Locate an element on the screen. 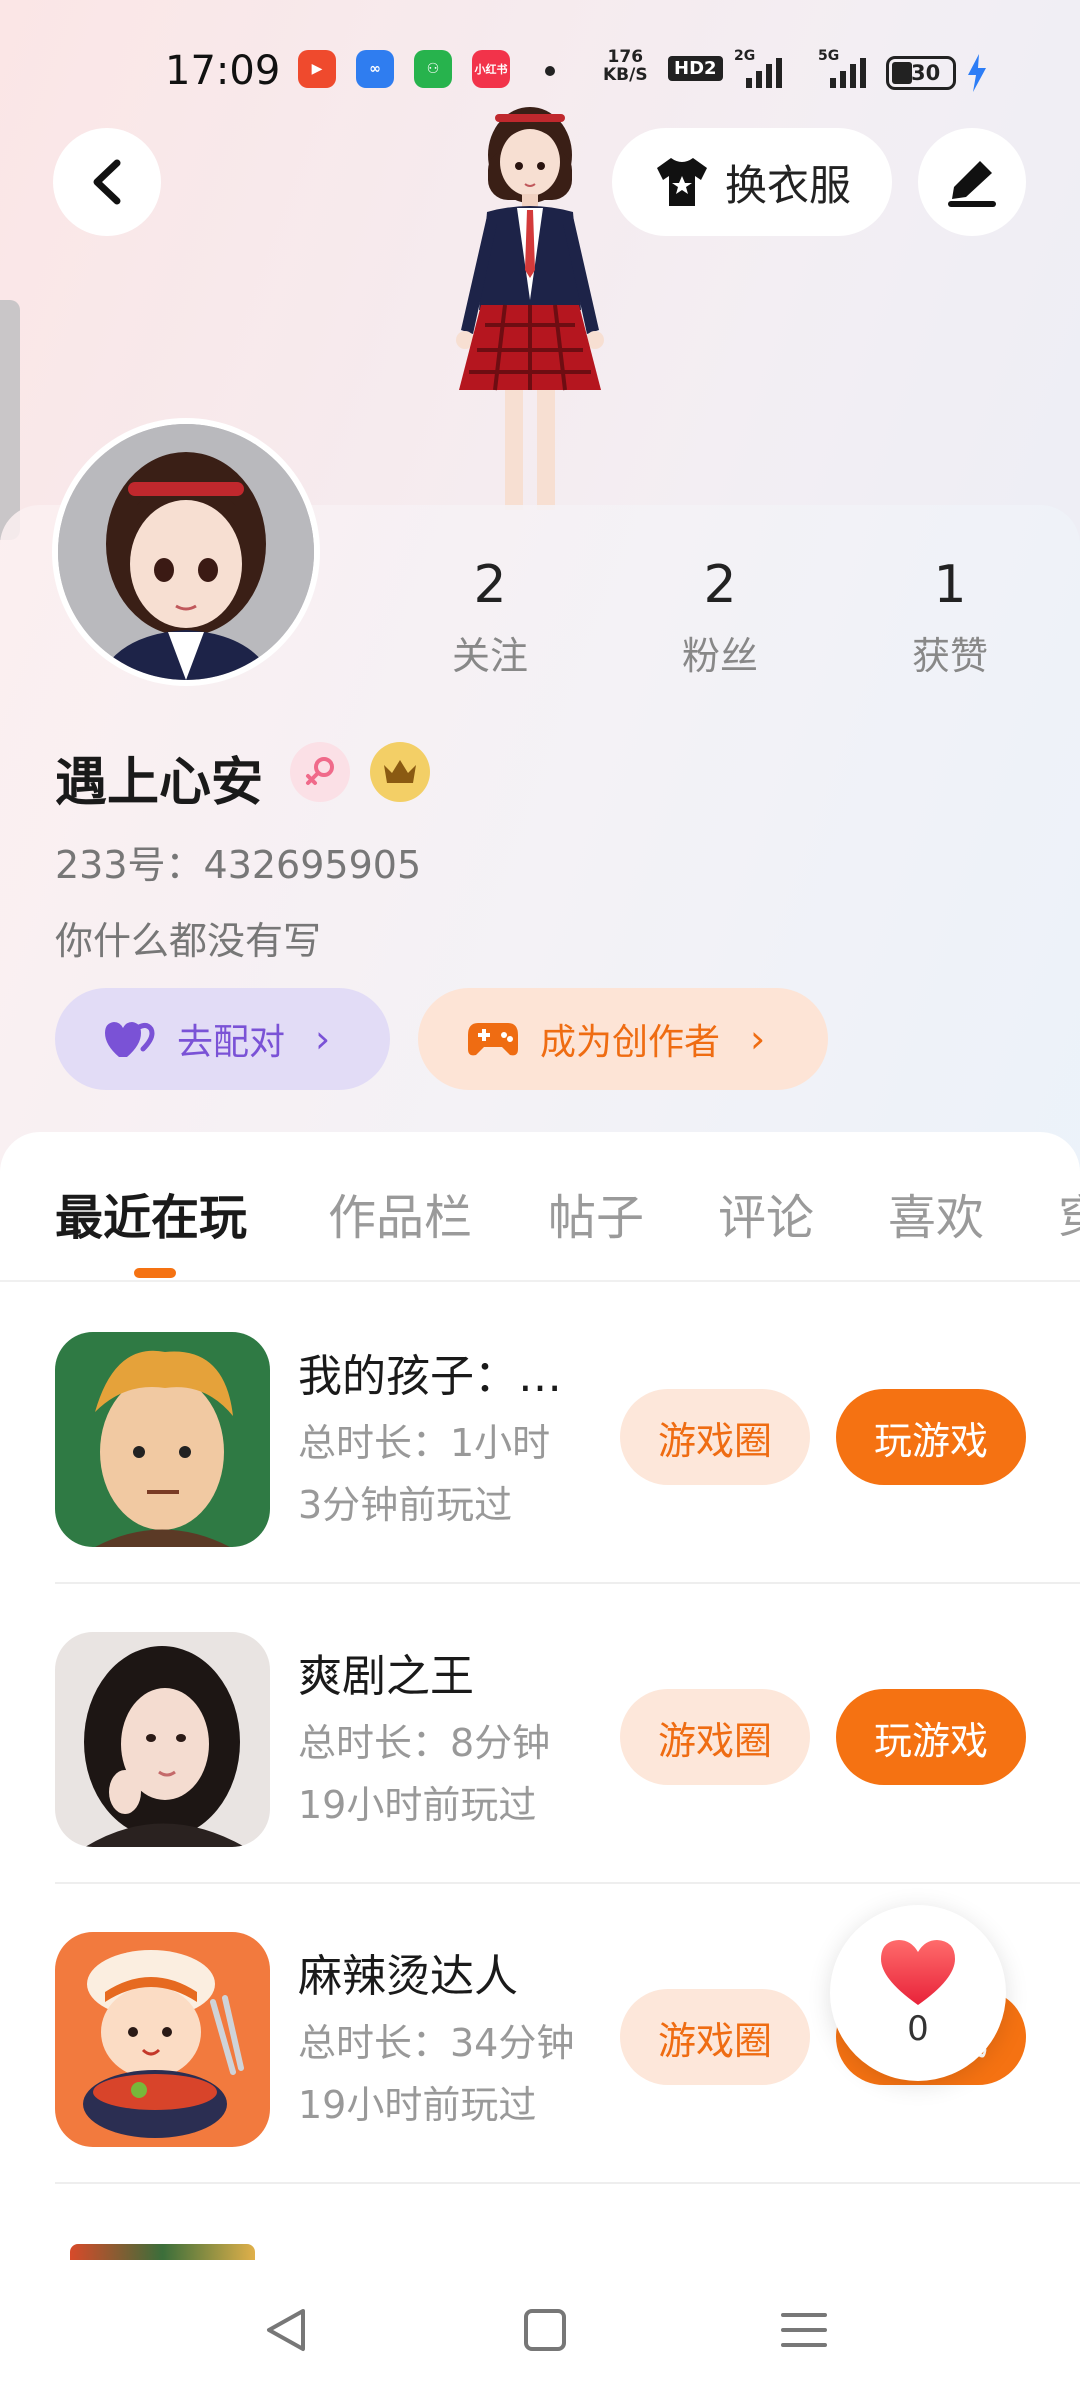 The height and width of the screenshot is (2400, 1080). triangle-back-icon is located at coordinates (286, 2330).